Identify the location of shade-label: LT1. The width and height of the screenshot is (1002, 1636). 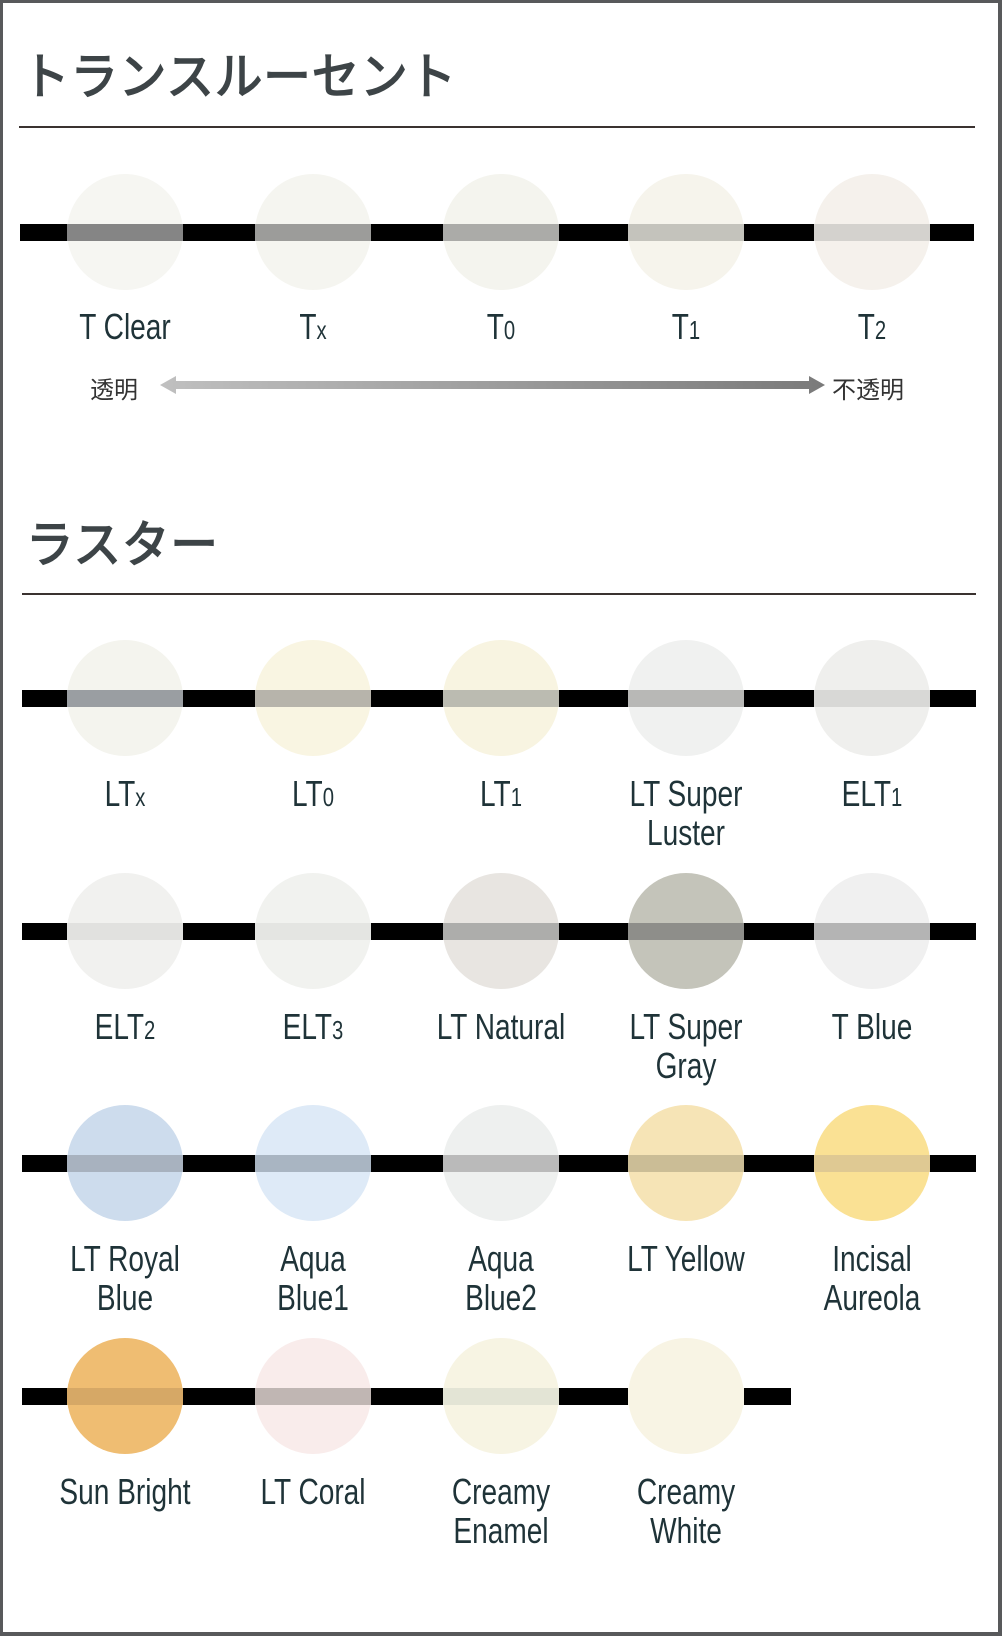
(501, 795).